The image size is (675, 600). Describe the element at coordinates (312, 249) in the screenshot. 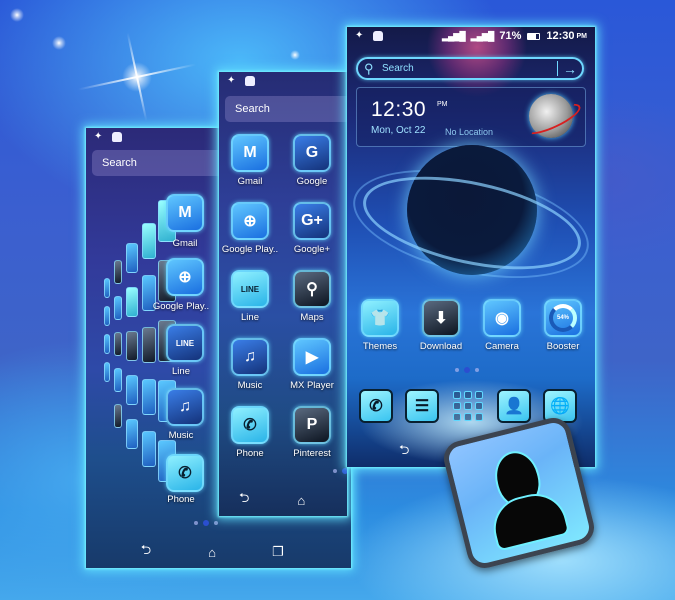

I see `app-label: Google+` at that location.